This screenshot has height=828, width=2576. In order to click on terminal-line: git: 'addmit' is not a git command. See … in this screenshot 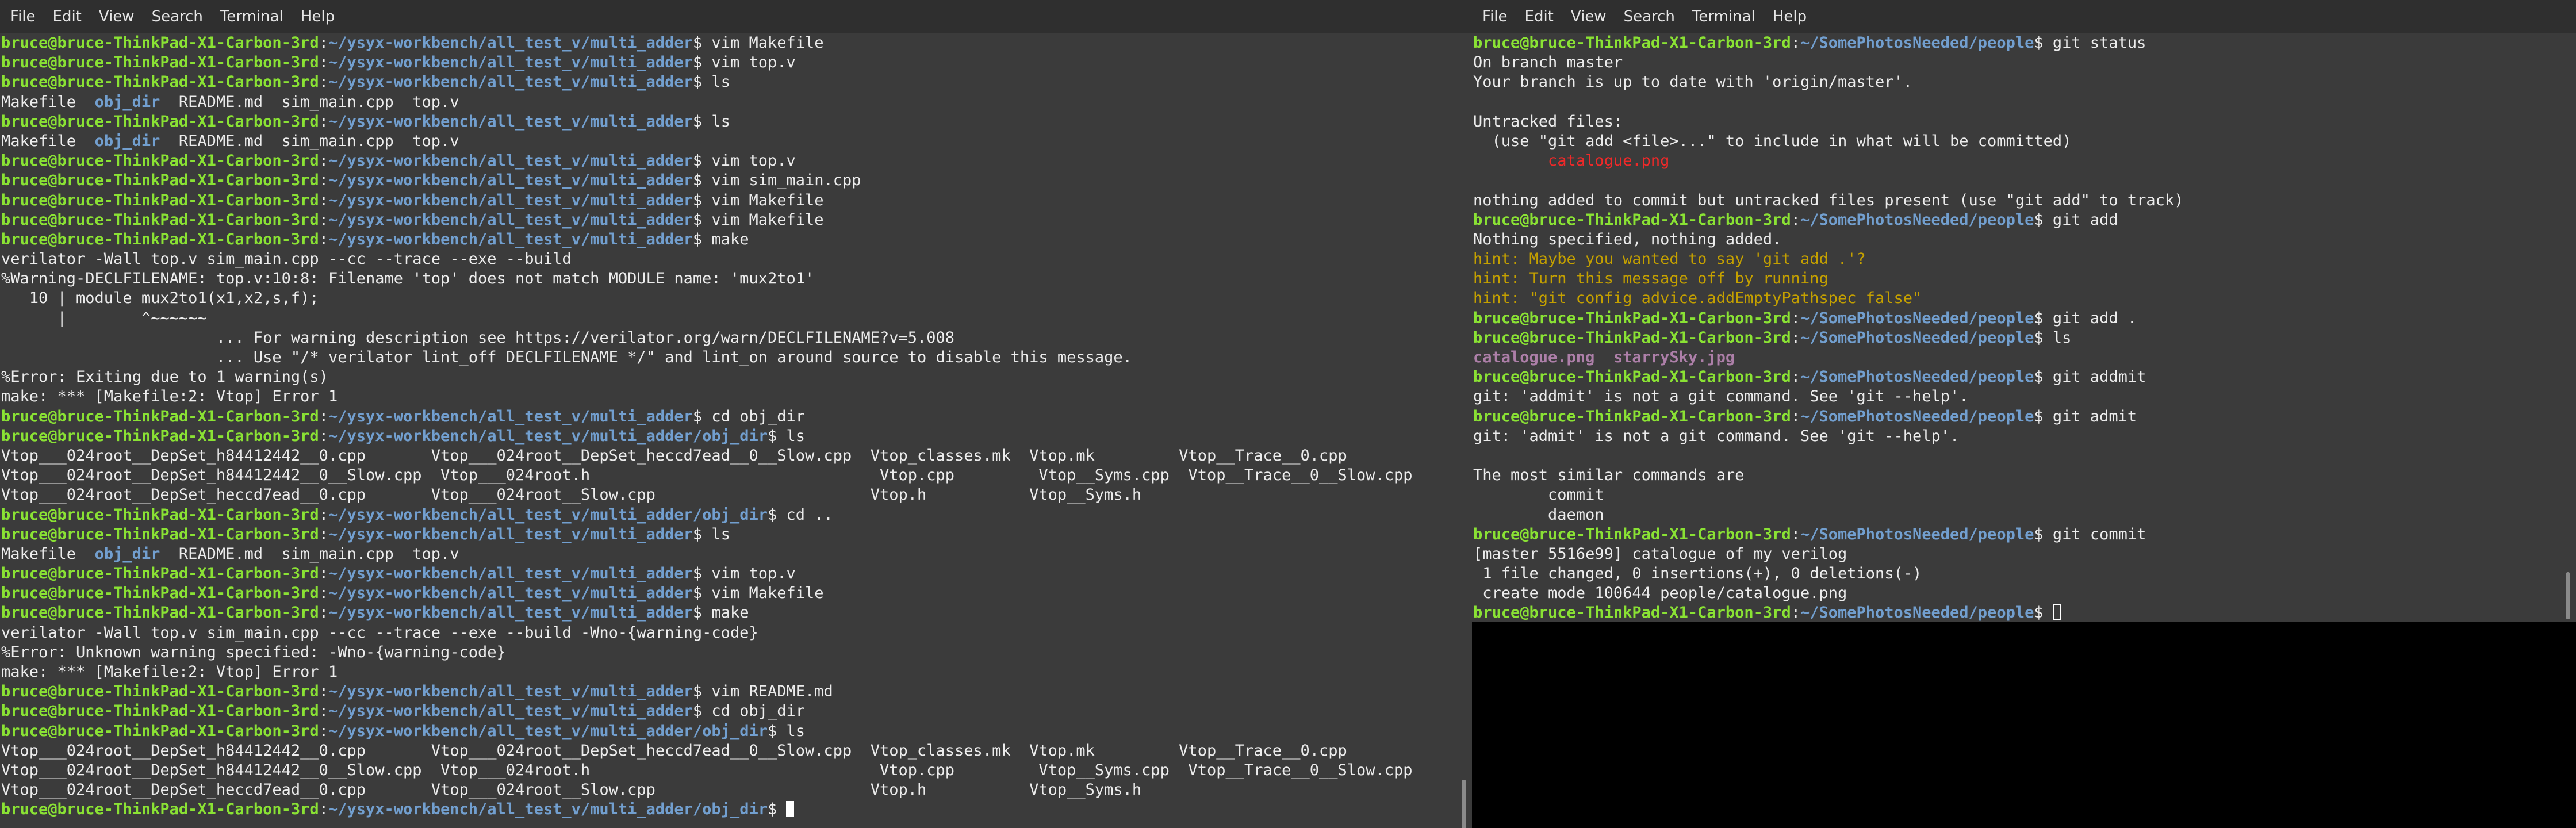, I will do `click(2014, 397)`.